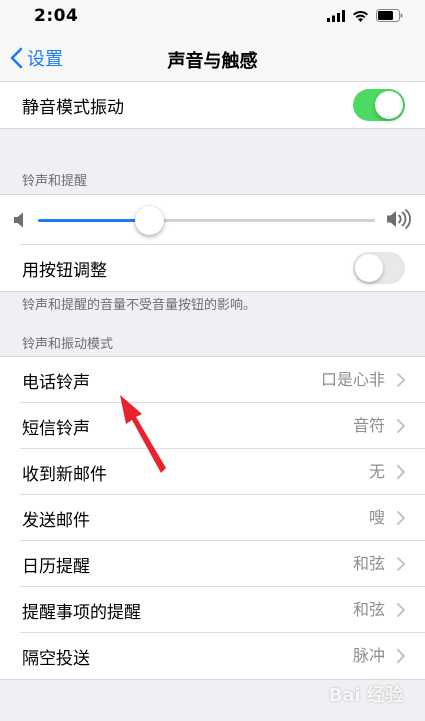 Image resolution: width=425 pixels, height=721 pixels. I want to click on list-item-label: 短信铃声, so click(56, 428).